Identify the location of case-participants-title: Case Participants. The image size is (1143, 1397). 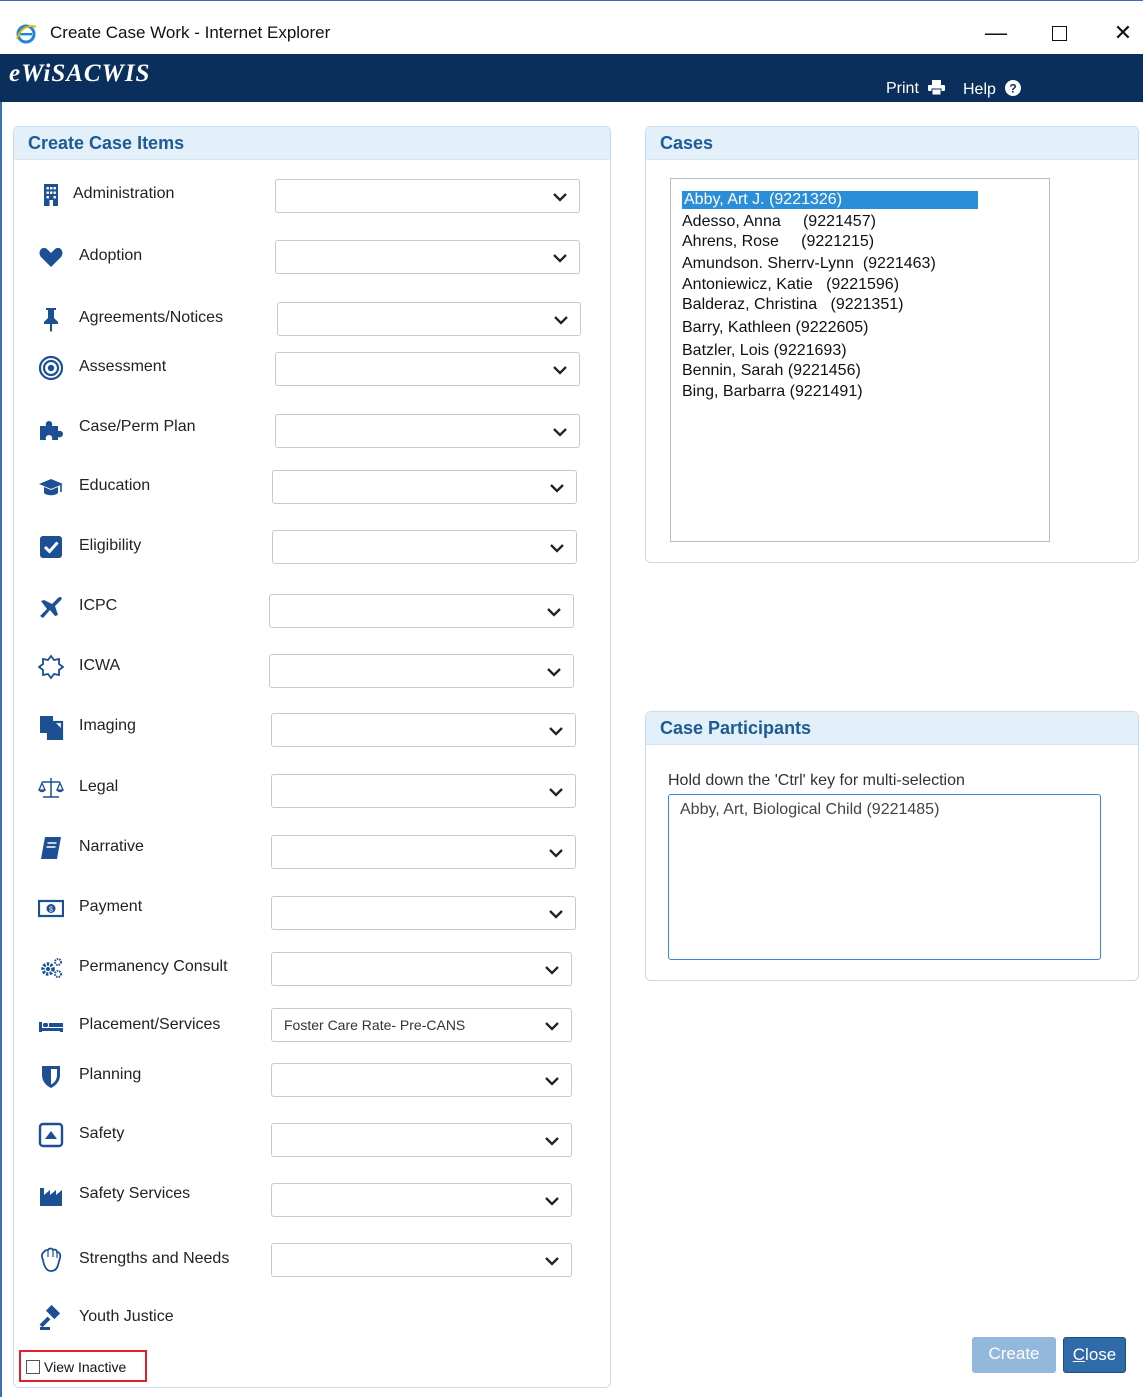
(892, 728).